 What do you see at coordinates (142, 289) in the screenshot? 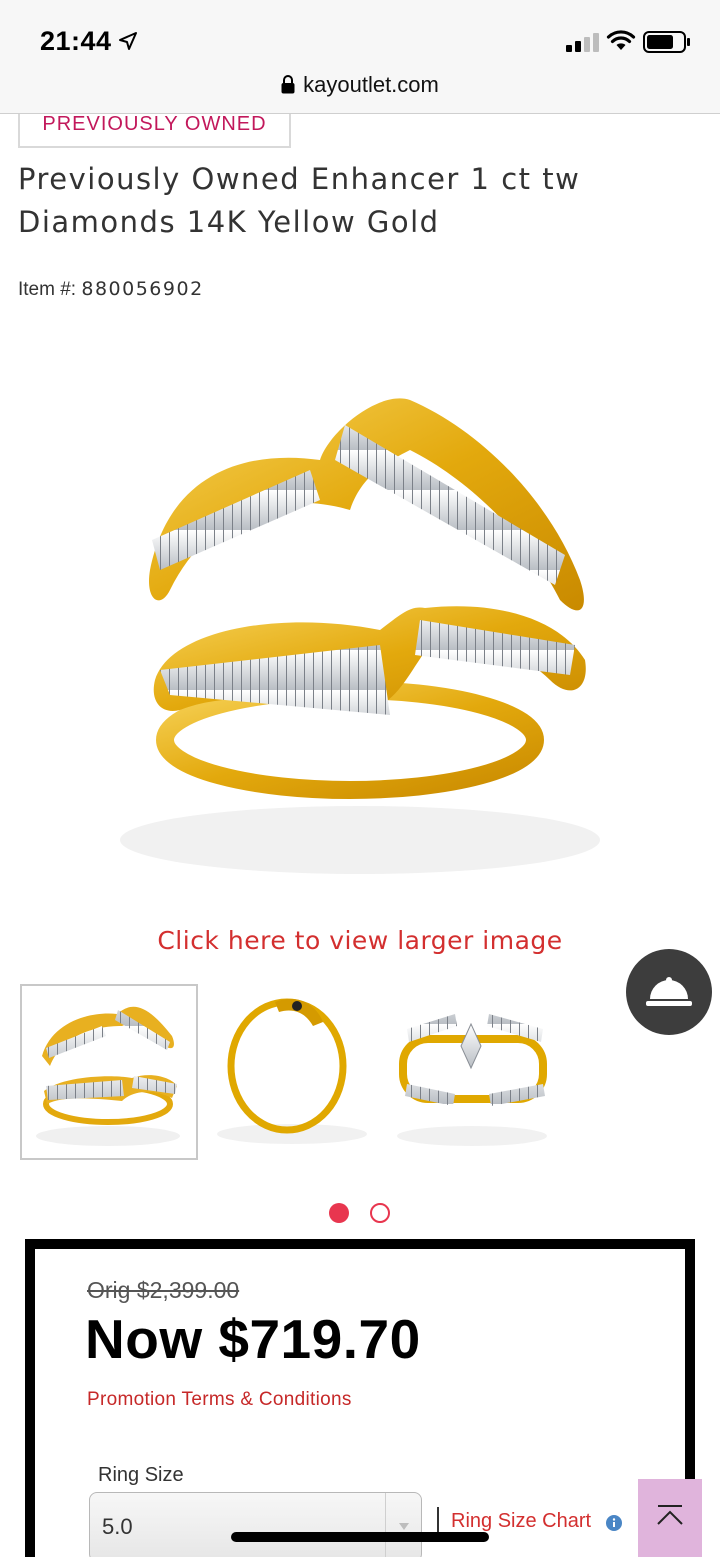
I see `item-number: 880056902` at bounding box center [142, 289].